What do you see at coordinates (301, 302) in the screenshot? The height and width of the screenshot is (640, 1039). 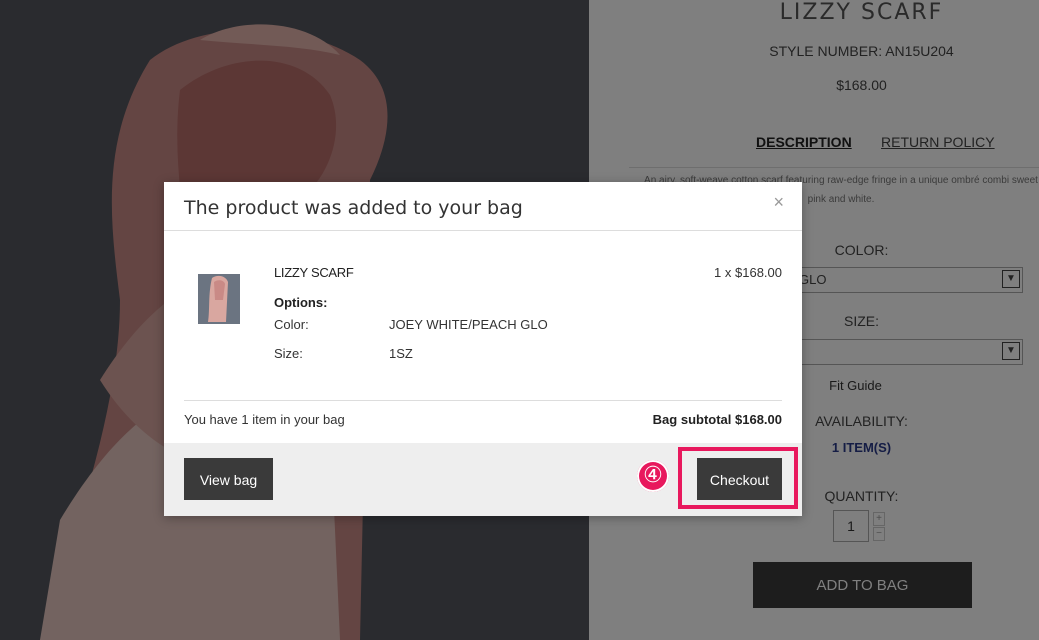 I see `options-heading: Options:` at bounding box center [301, 302].